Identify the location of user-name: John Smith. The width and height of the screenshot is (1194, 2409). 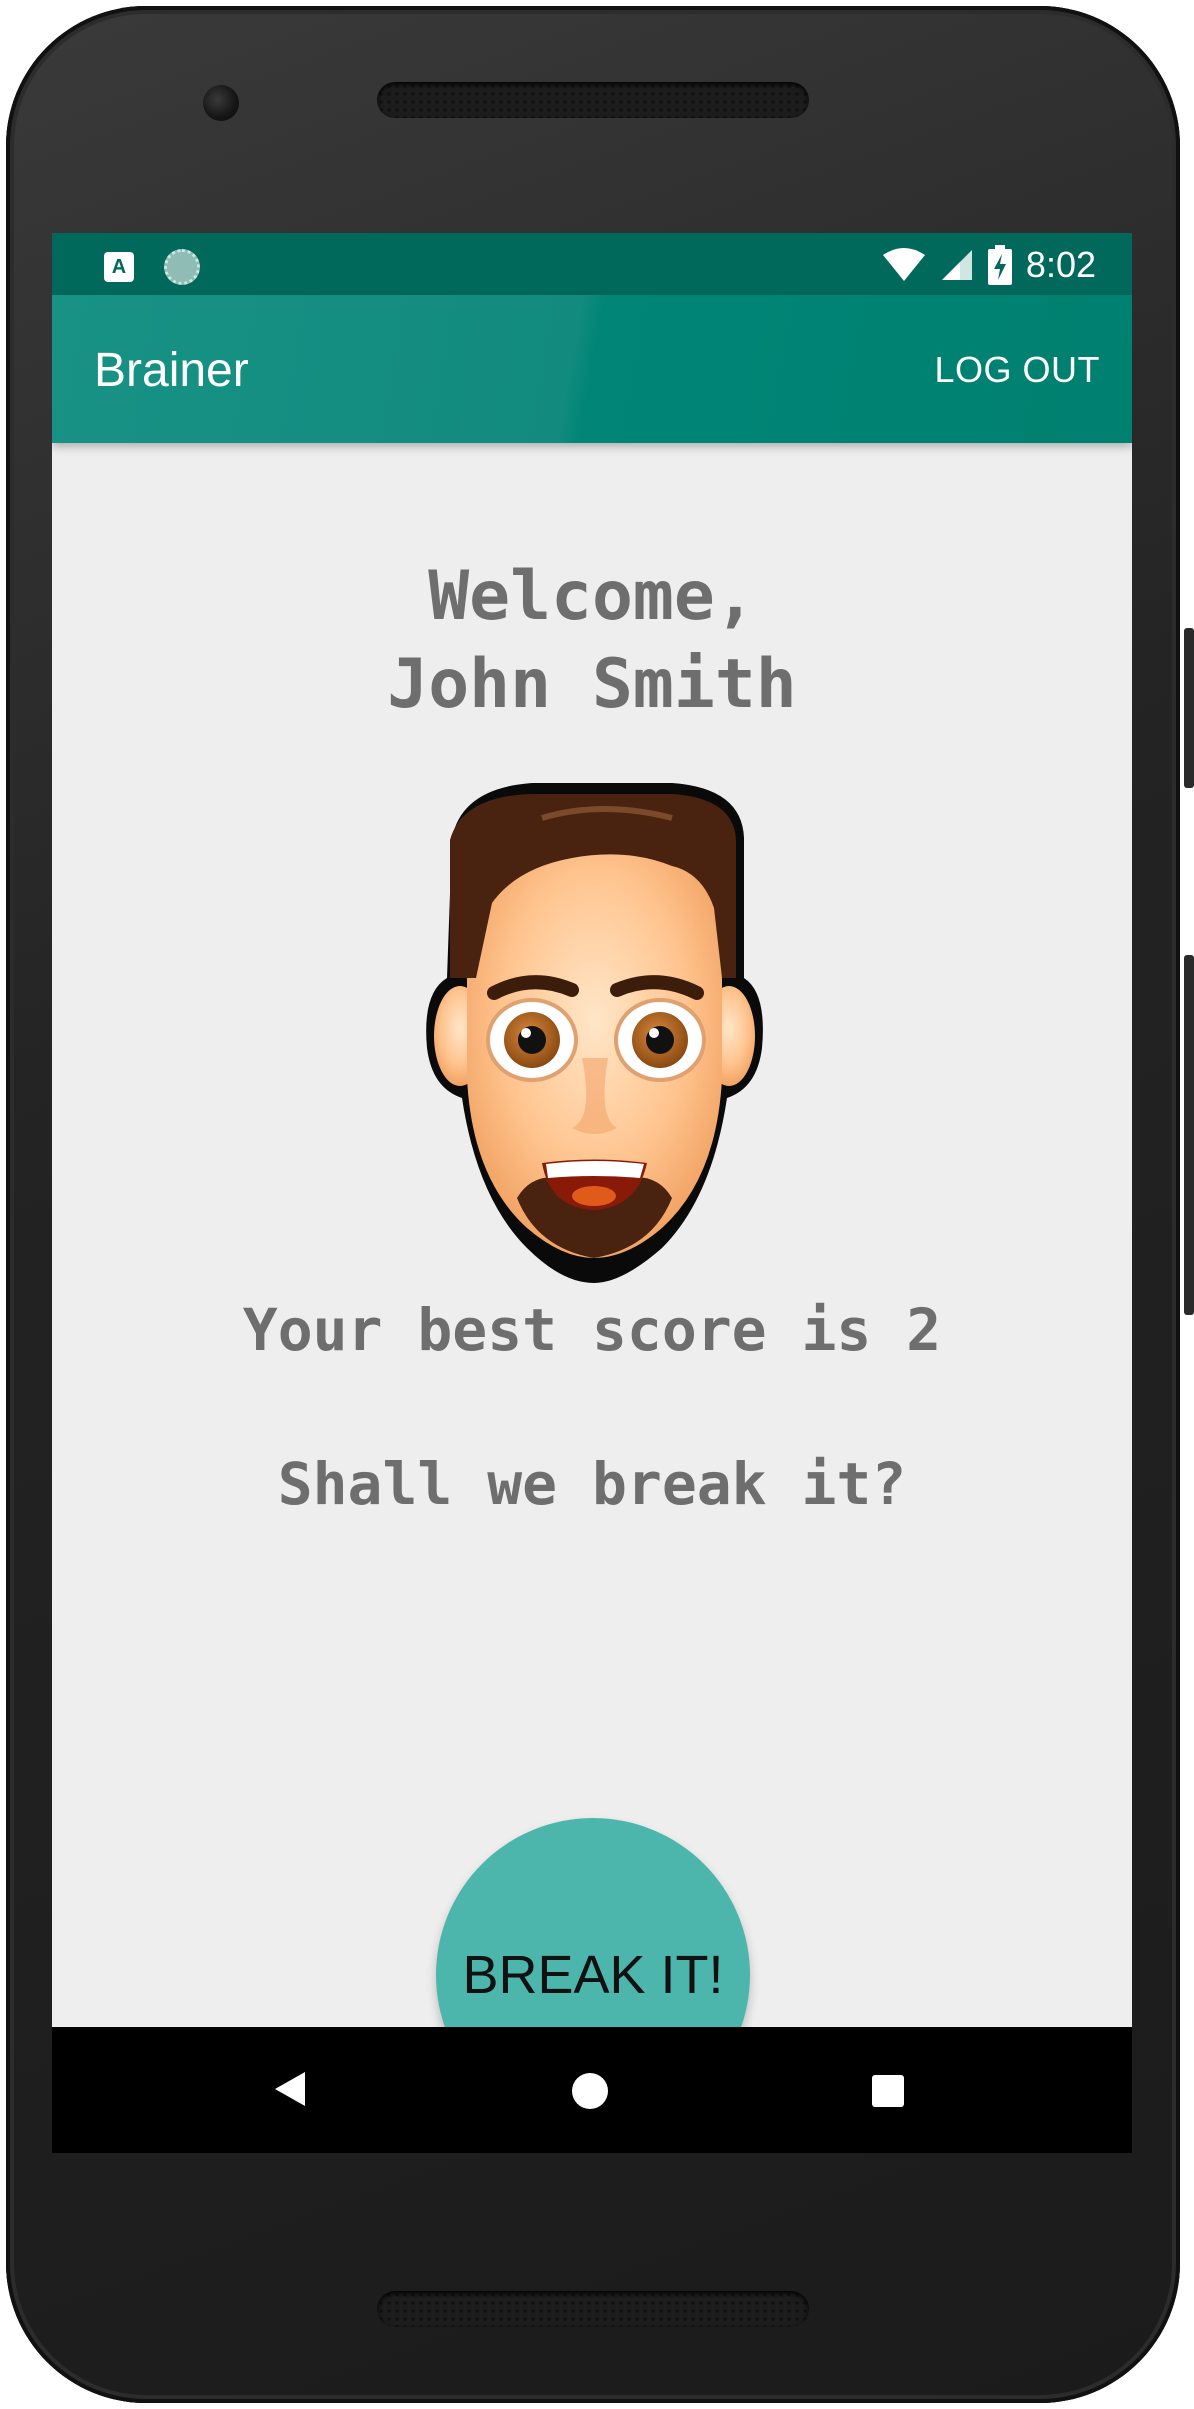
(592, 684).